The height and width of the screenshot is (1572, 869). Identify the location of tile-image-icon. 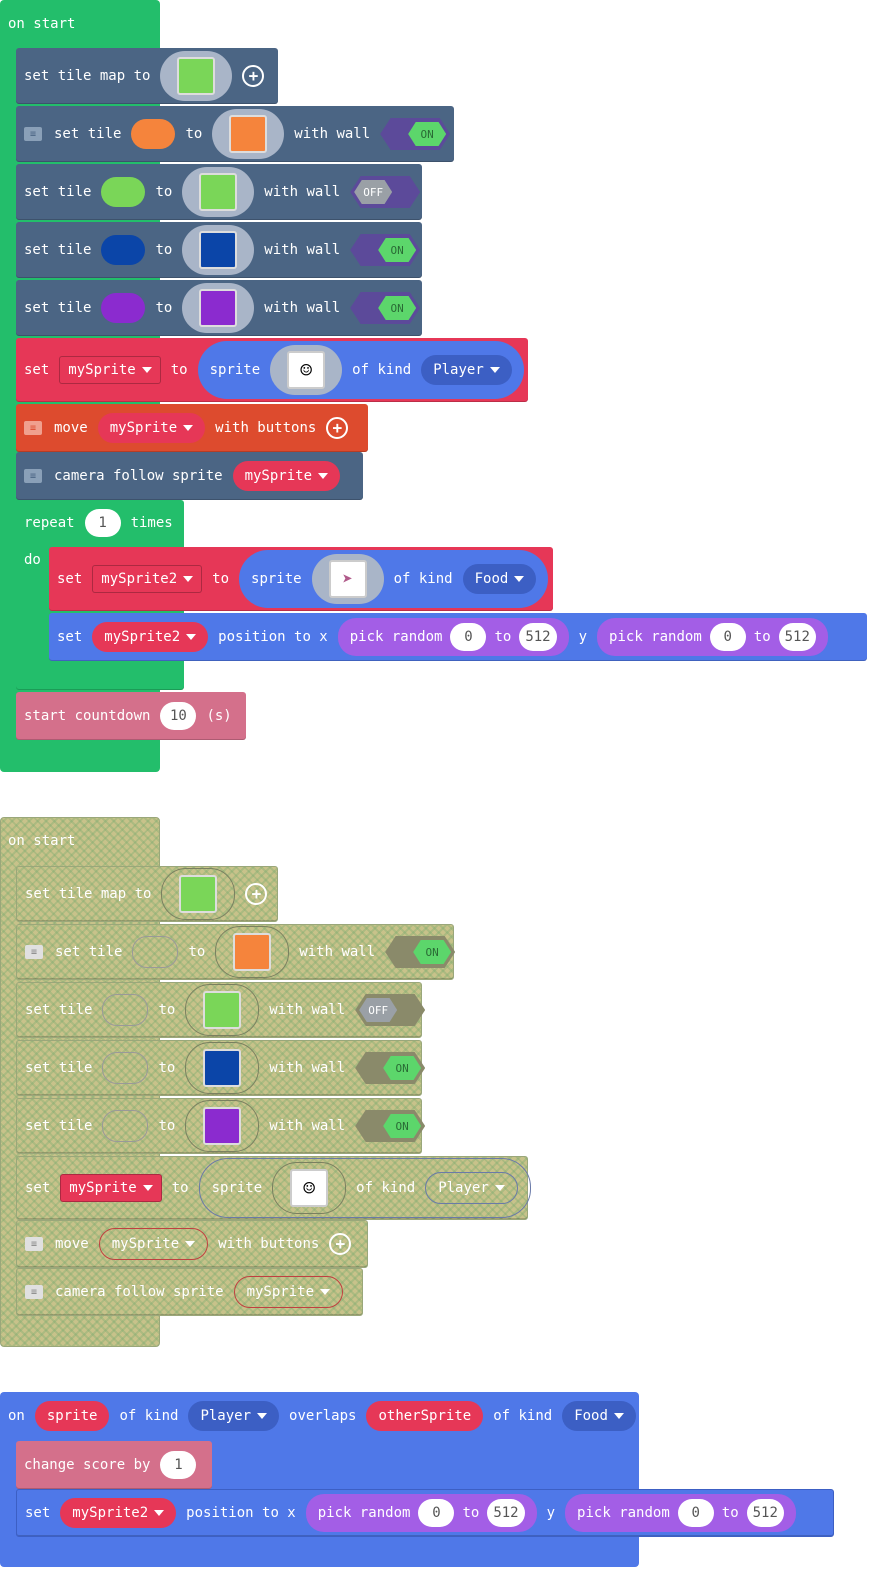
(248, 134).